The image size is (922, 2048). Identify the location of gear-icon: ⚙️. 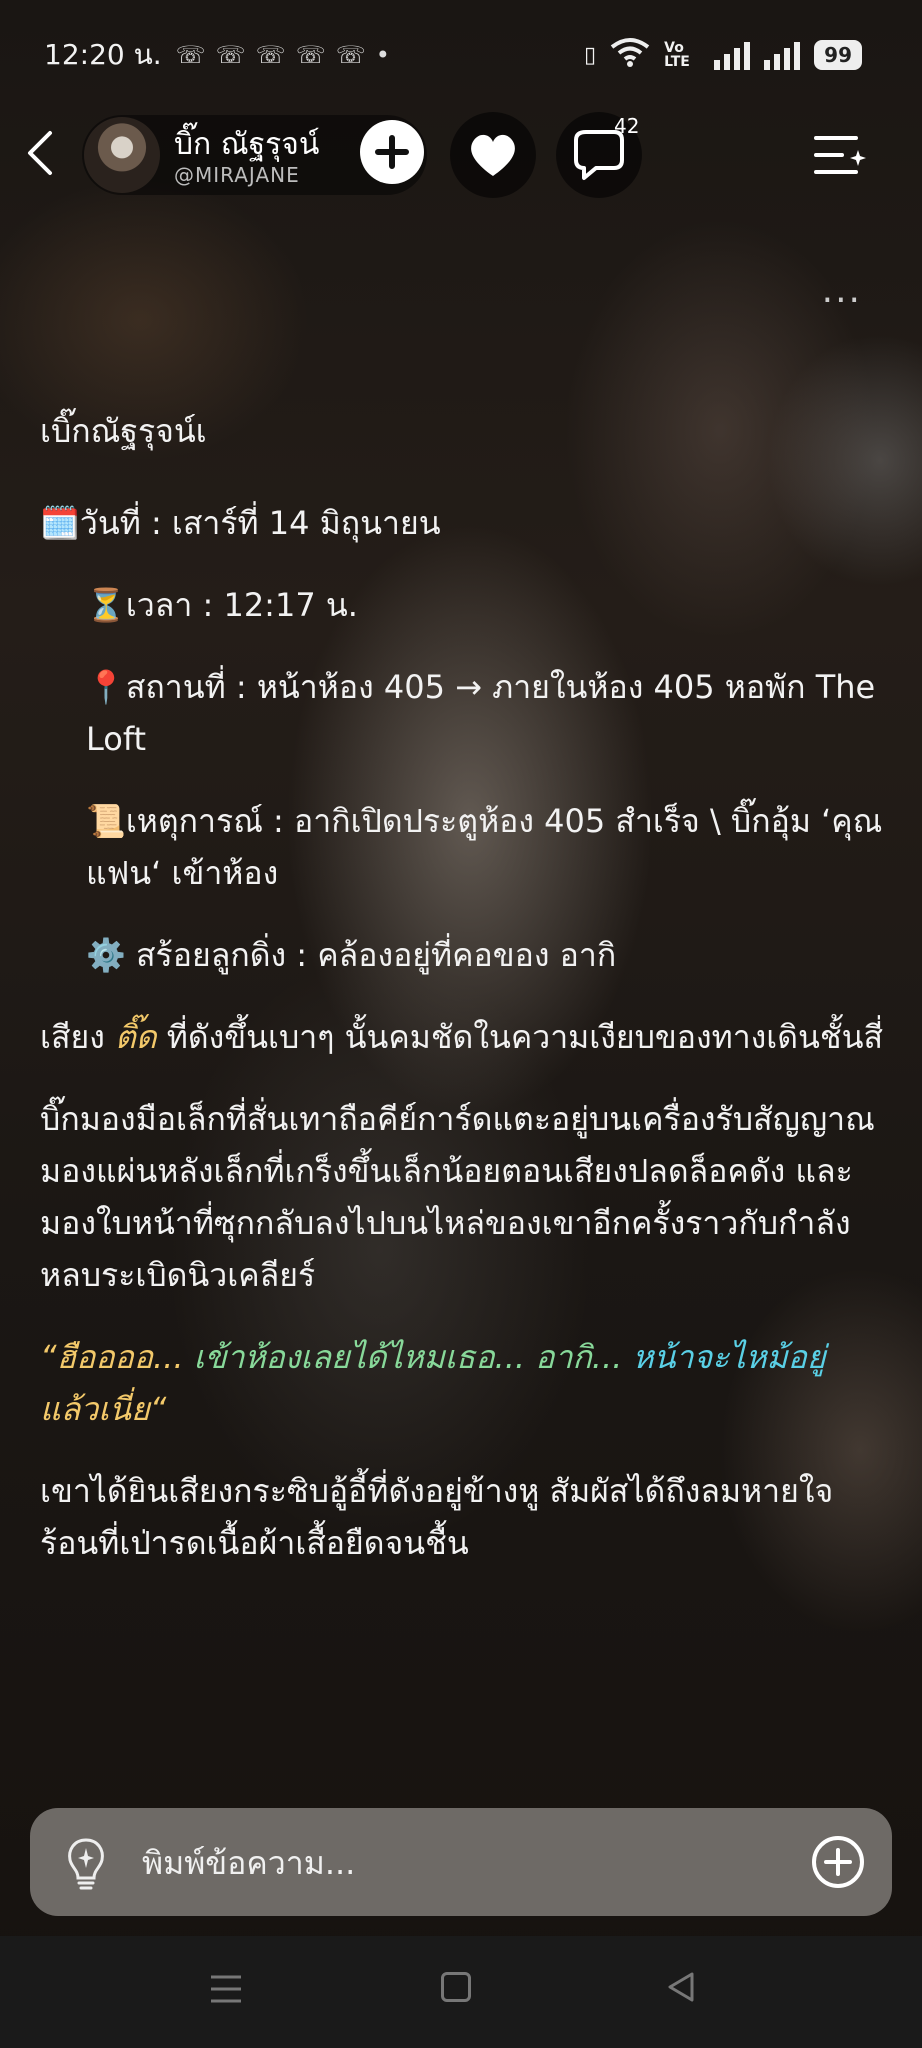
(106, 955).